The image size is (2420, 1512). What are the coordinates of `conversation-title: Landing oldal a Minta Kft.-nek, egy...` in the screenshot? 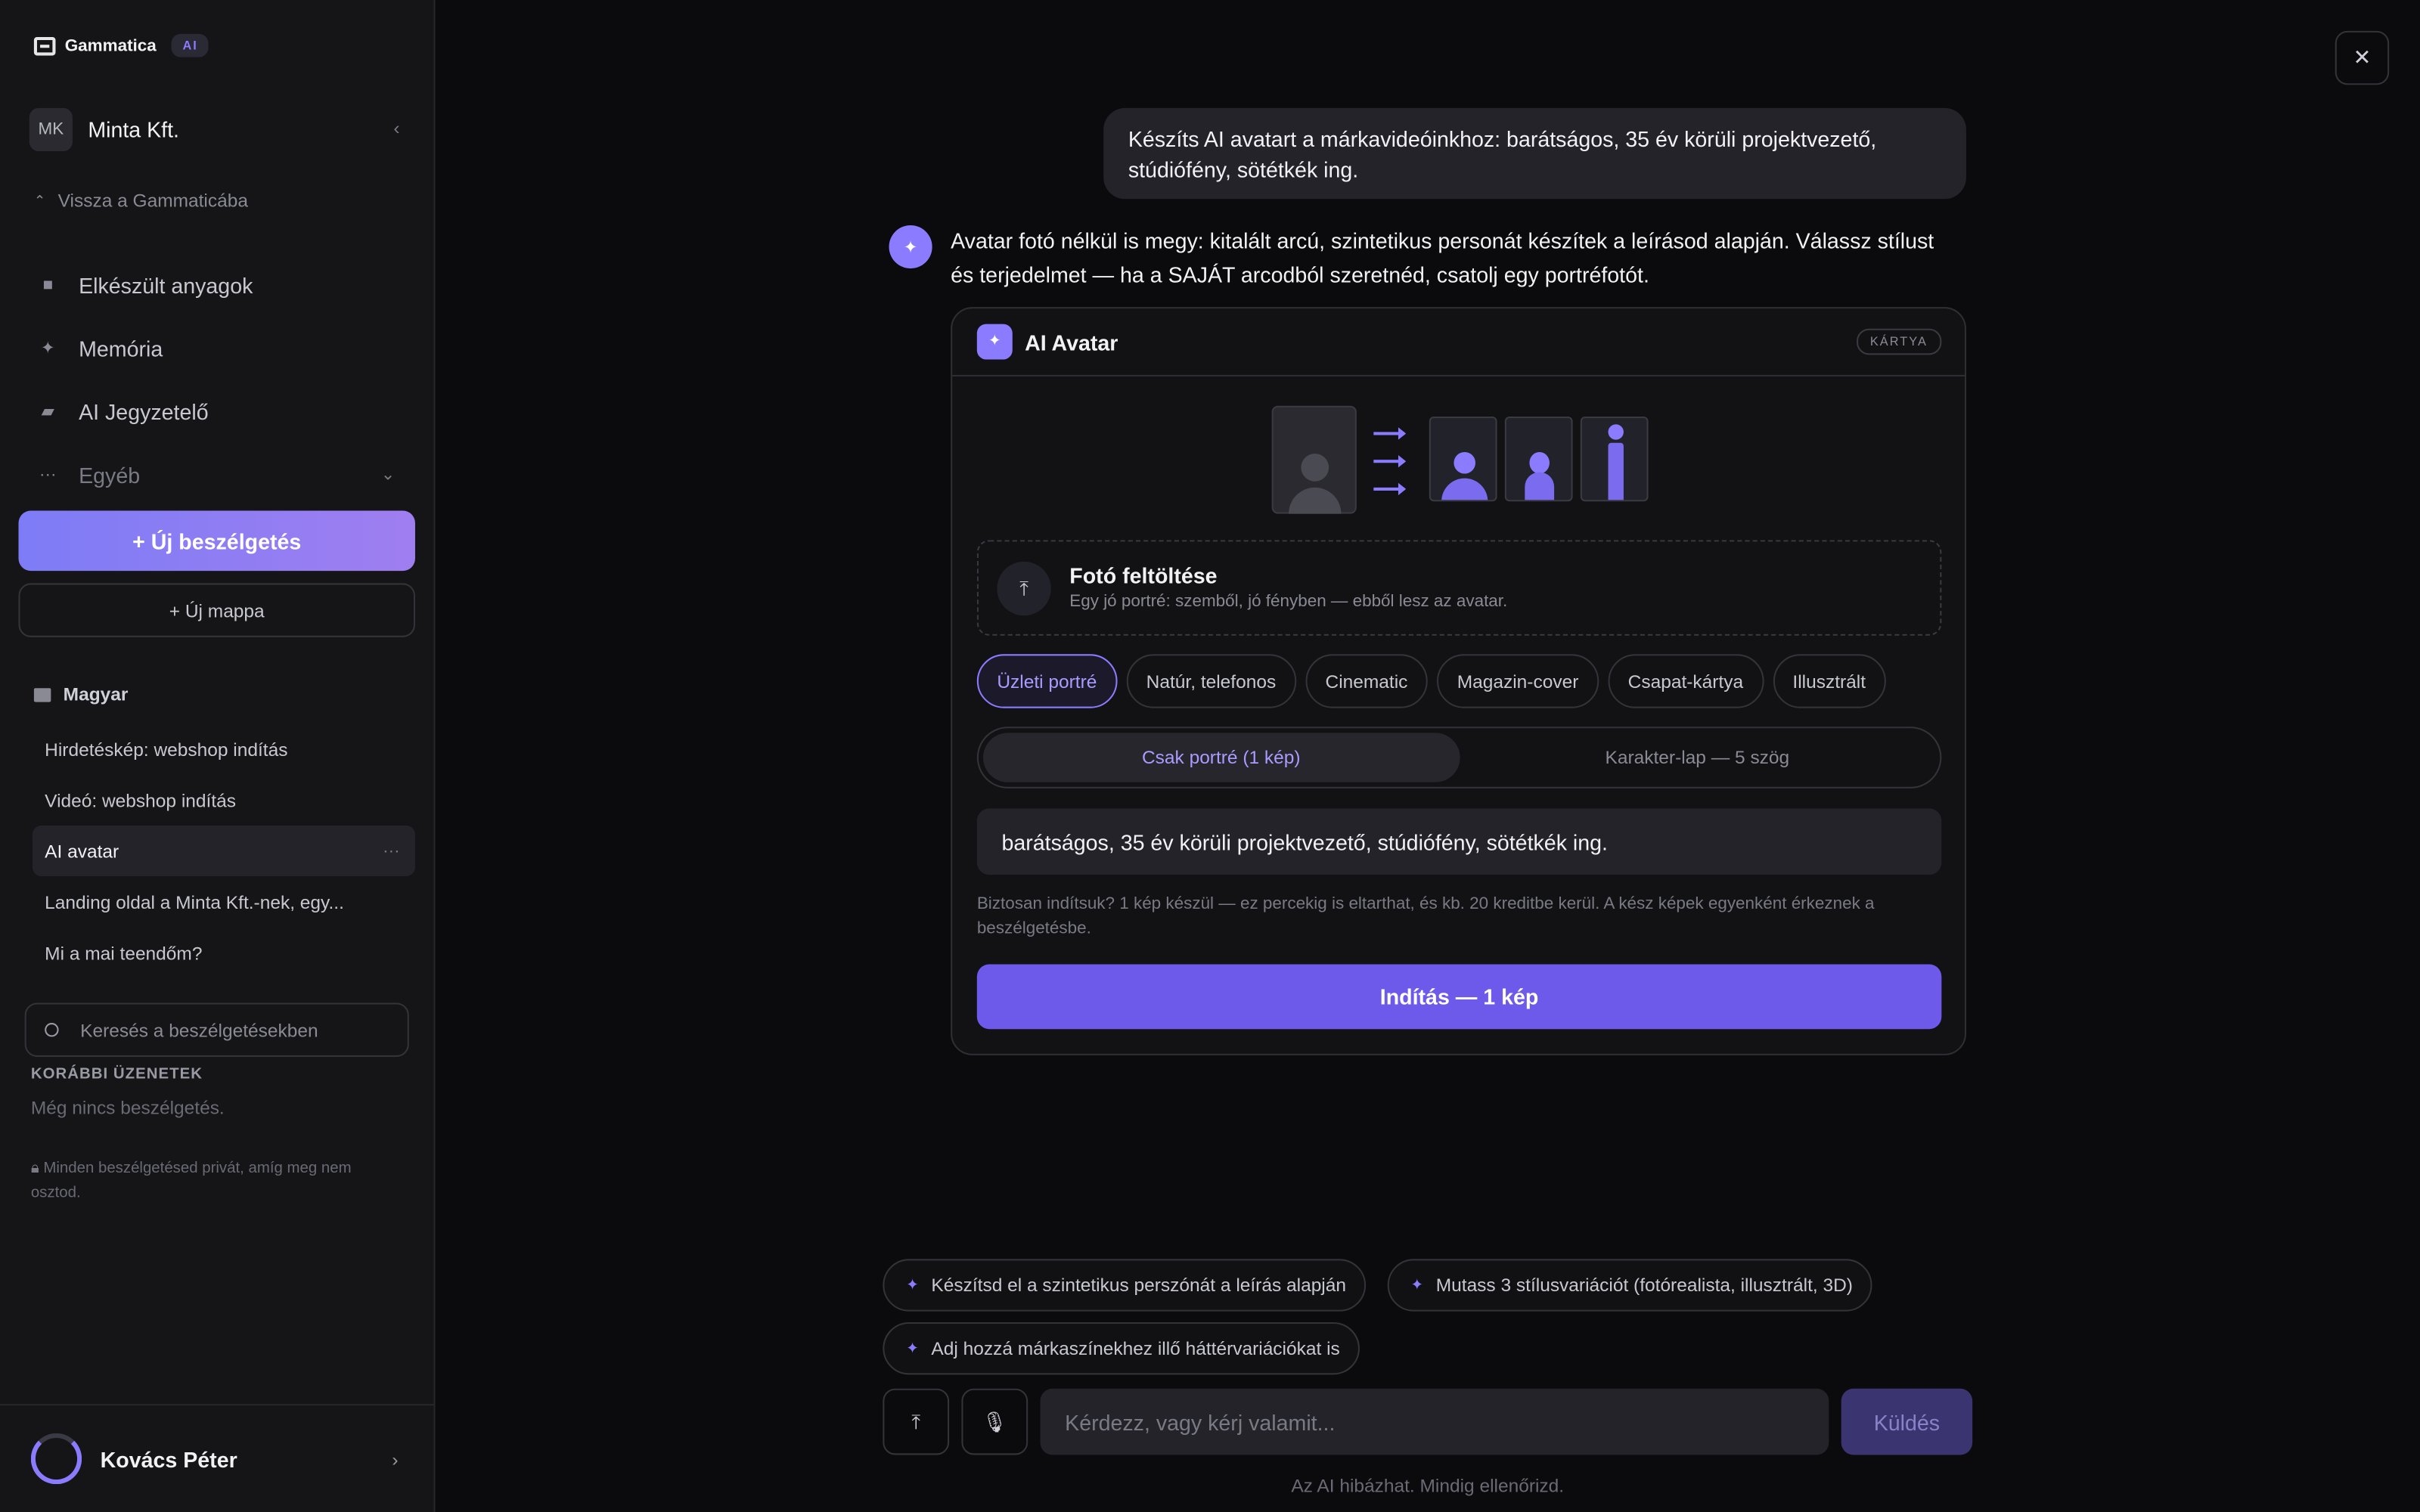 It's located at (194, 902).